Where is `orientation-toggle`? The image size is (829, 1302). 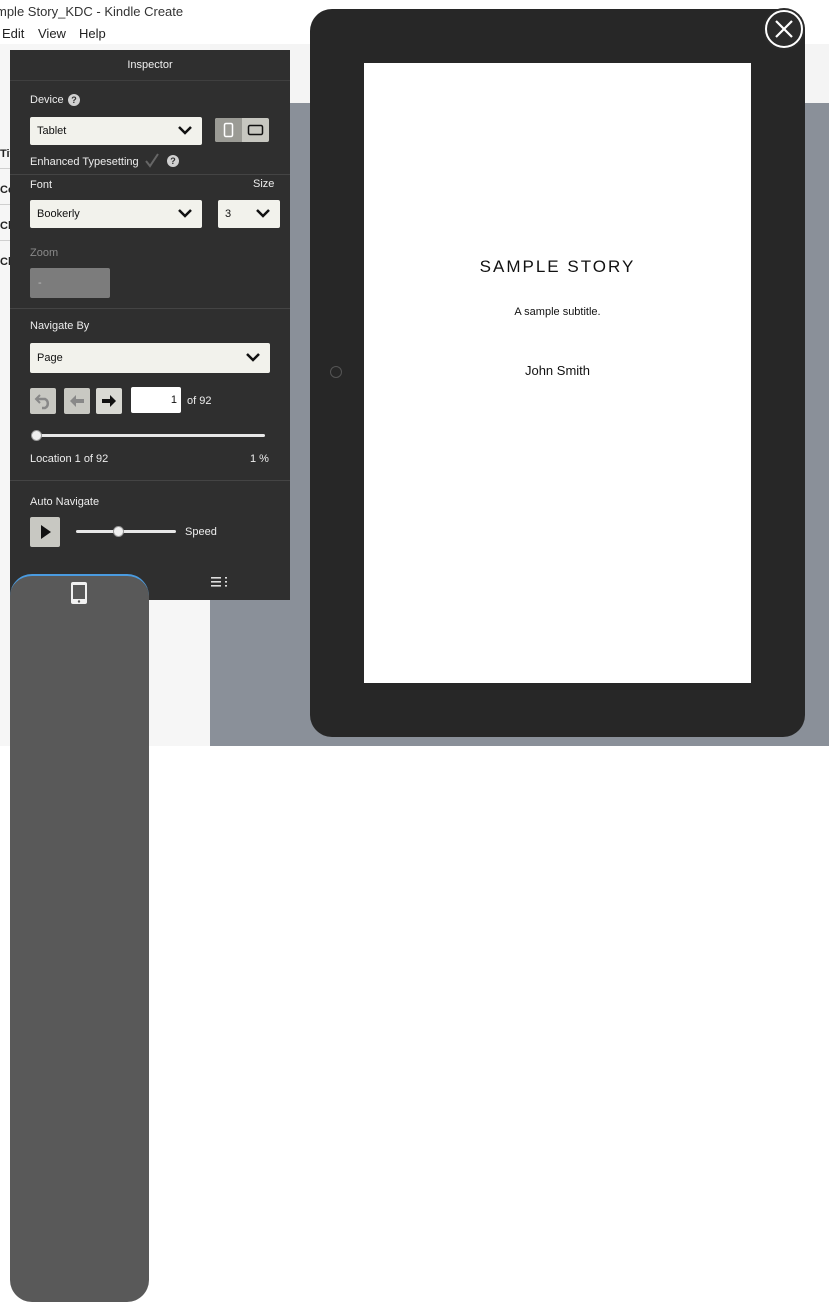 orientation-toggle is located at coordinates (242, 130).